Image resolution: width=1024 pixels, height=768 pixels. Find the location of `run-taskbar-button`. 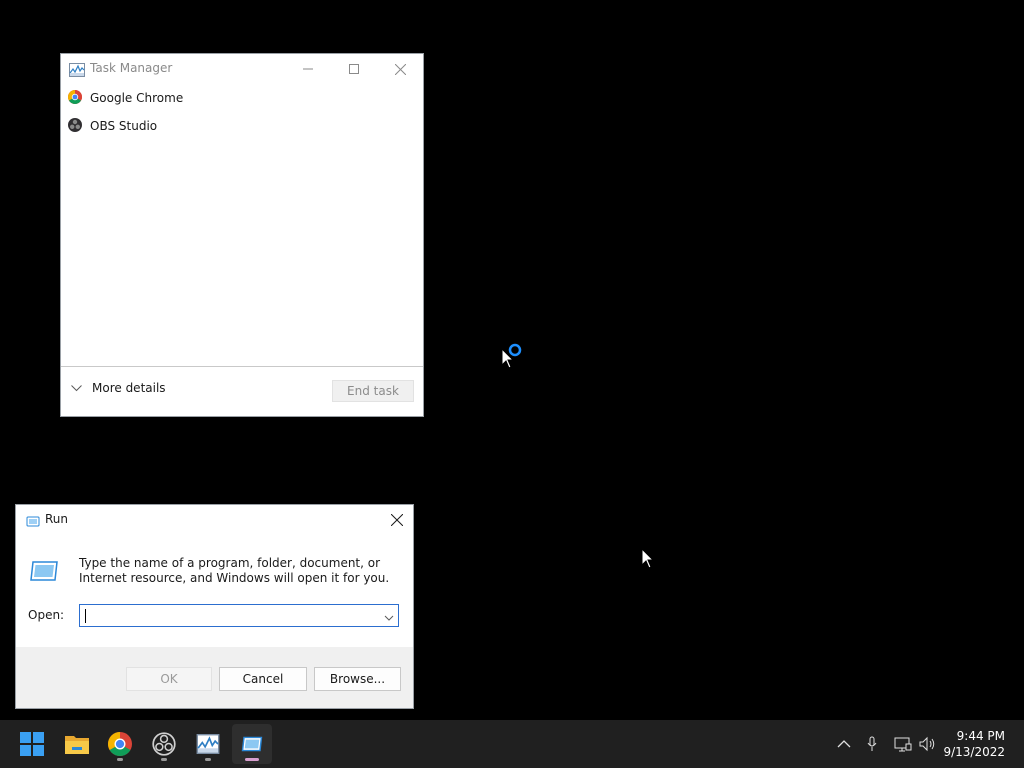

run-taskbar-button is located at coordinates (252, 744).